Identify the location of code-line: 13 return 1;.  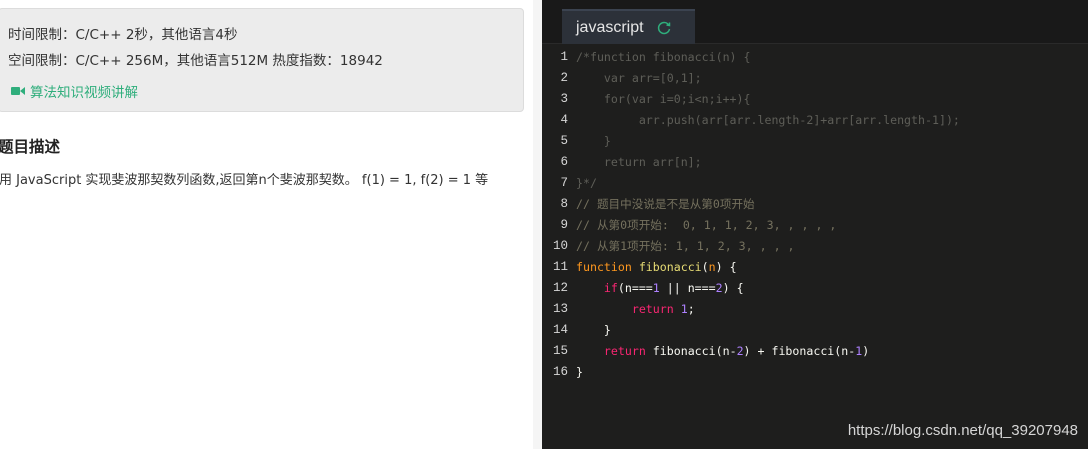
(815, 309).